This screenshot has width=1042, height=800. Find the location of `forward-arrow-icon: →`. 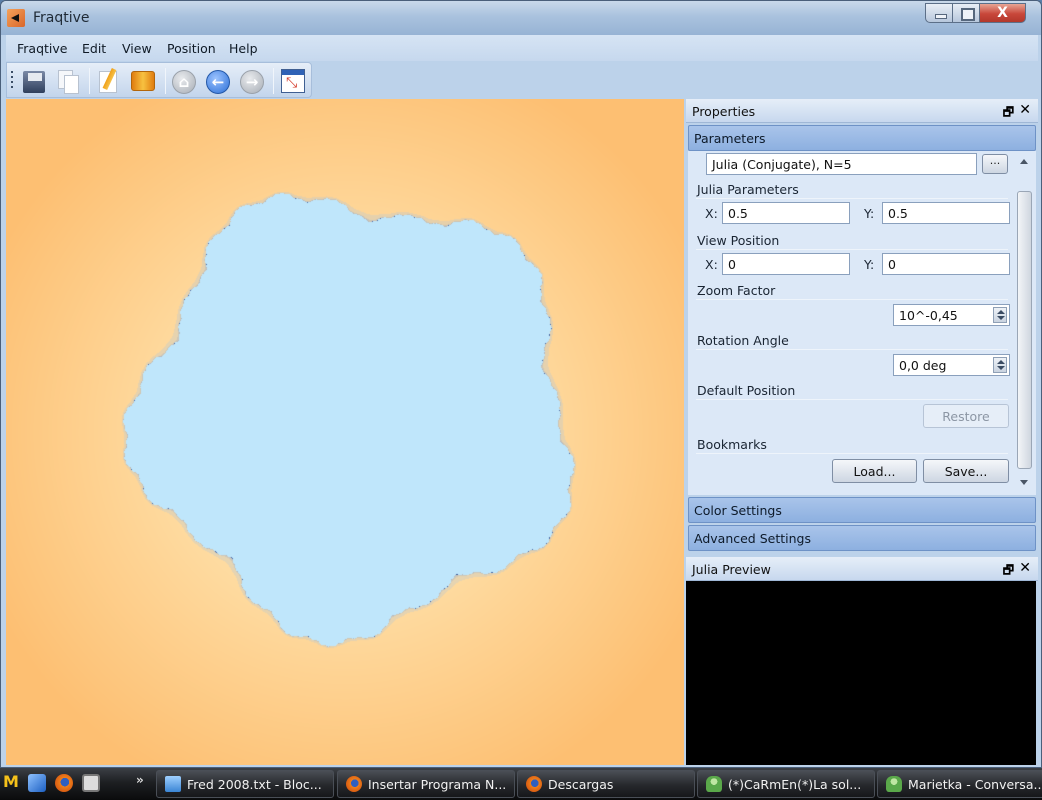

forward-arrow-icon: → is located at coordinates (252, 82).